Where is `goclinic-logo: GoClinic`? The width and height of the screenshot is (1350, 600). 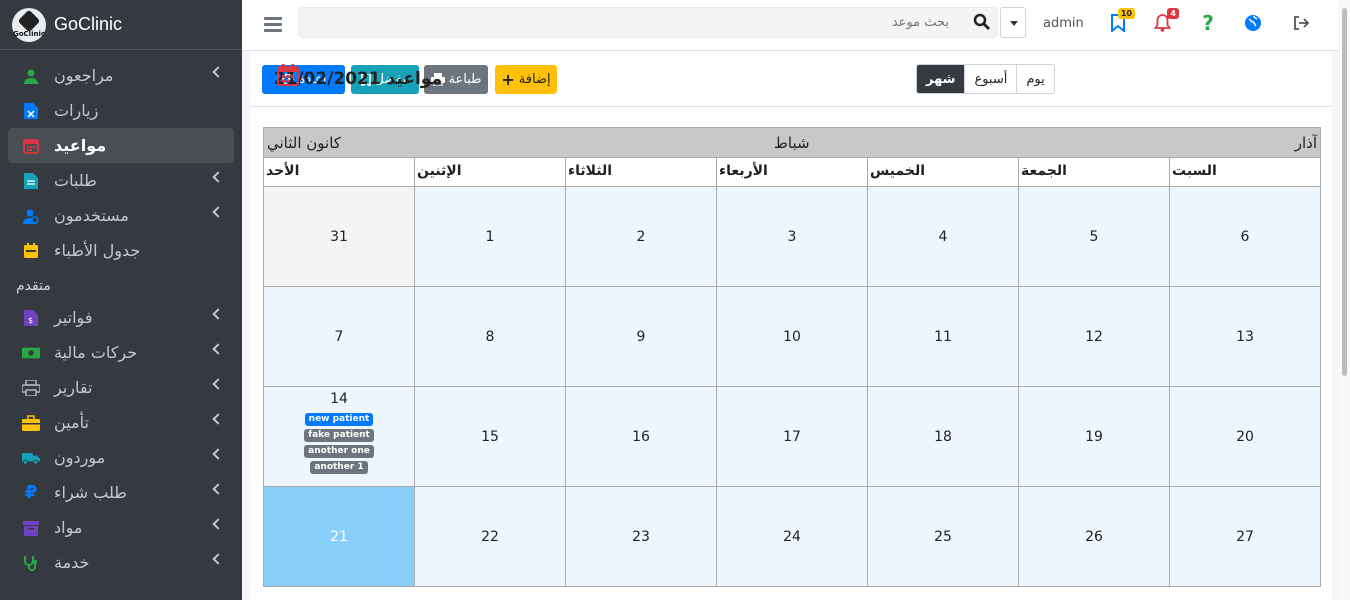
goclinic-logo: GoClinic is located at coordinates (29, 24).